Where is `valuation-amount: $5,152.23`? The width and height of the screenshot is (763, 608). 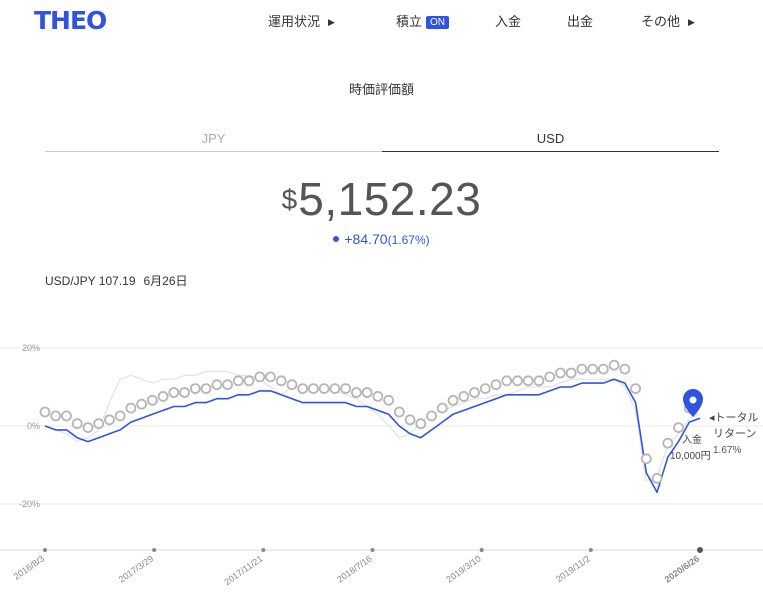 valuation-amount: $5,152.23 is located at coordinates (381, 199).